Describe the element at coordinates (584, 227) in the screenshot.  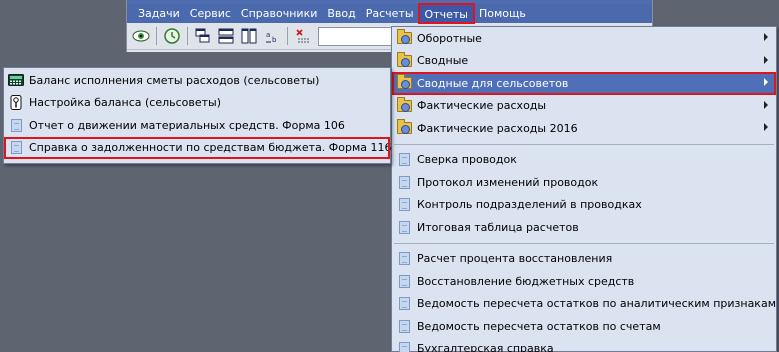
I see `menu-item-summary-table: Итоговая таблица расчетов` at that location.